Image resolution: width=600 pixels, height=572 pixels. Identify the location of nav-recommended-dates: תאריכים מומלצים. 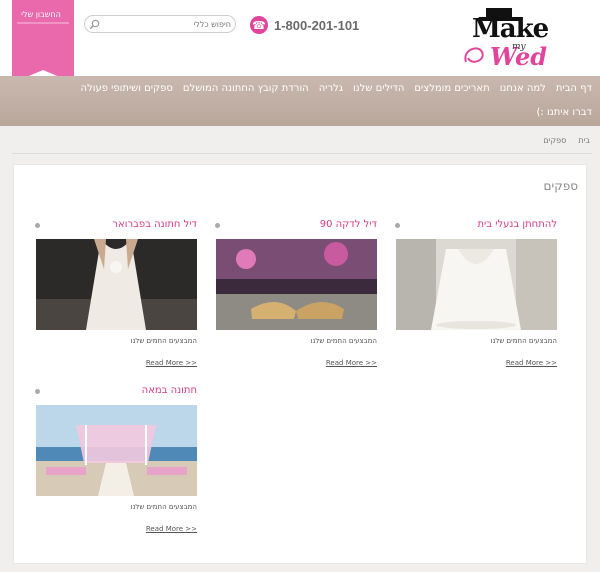
(451, 88).